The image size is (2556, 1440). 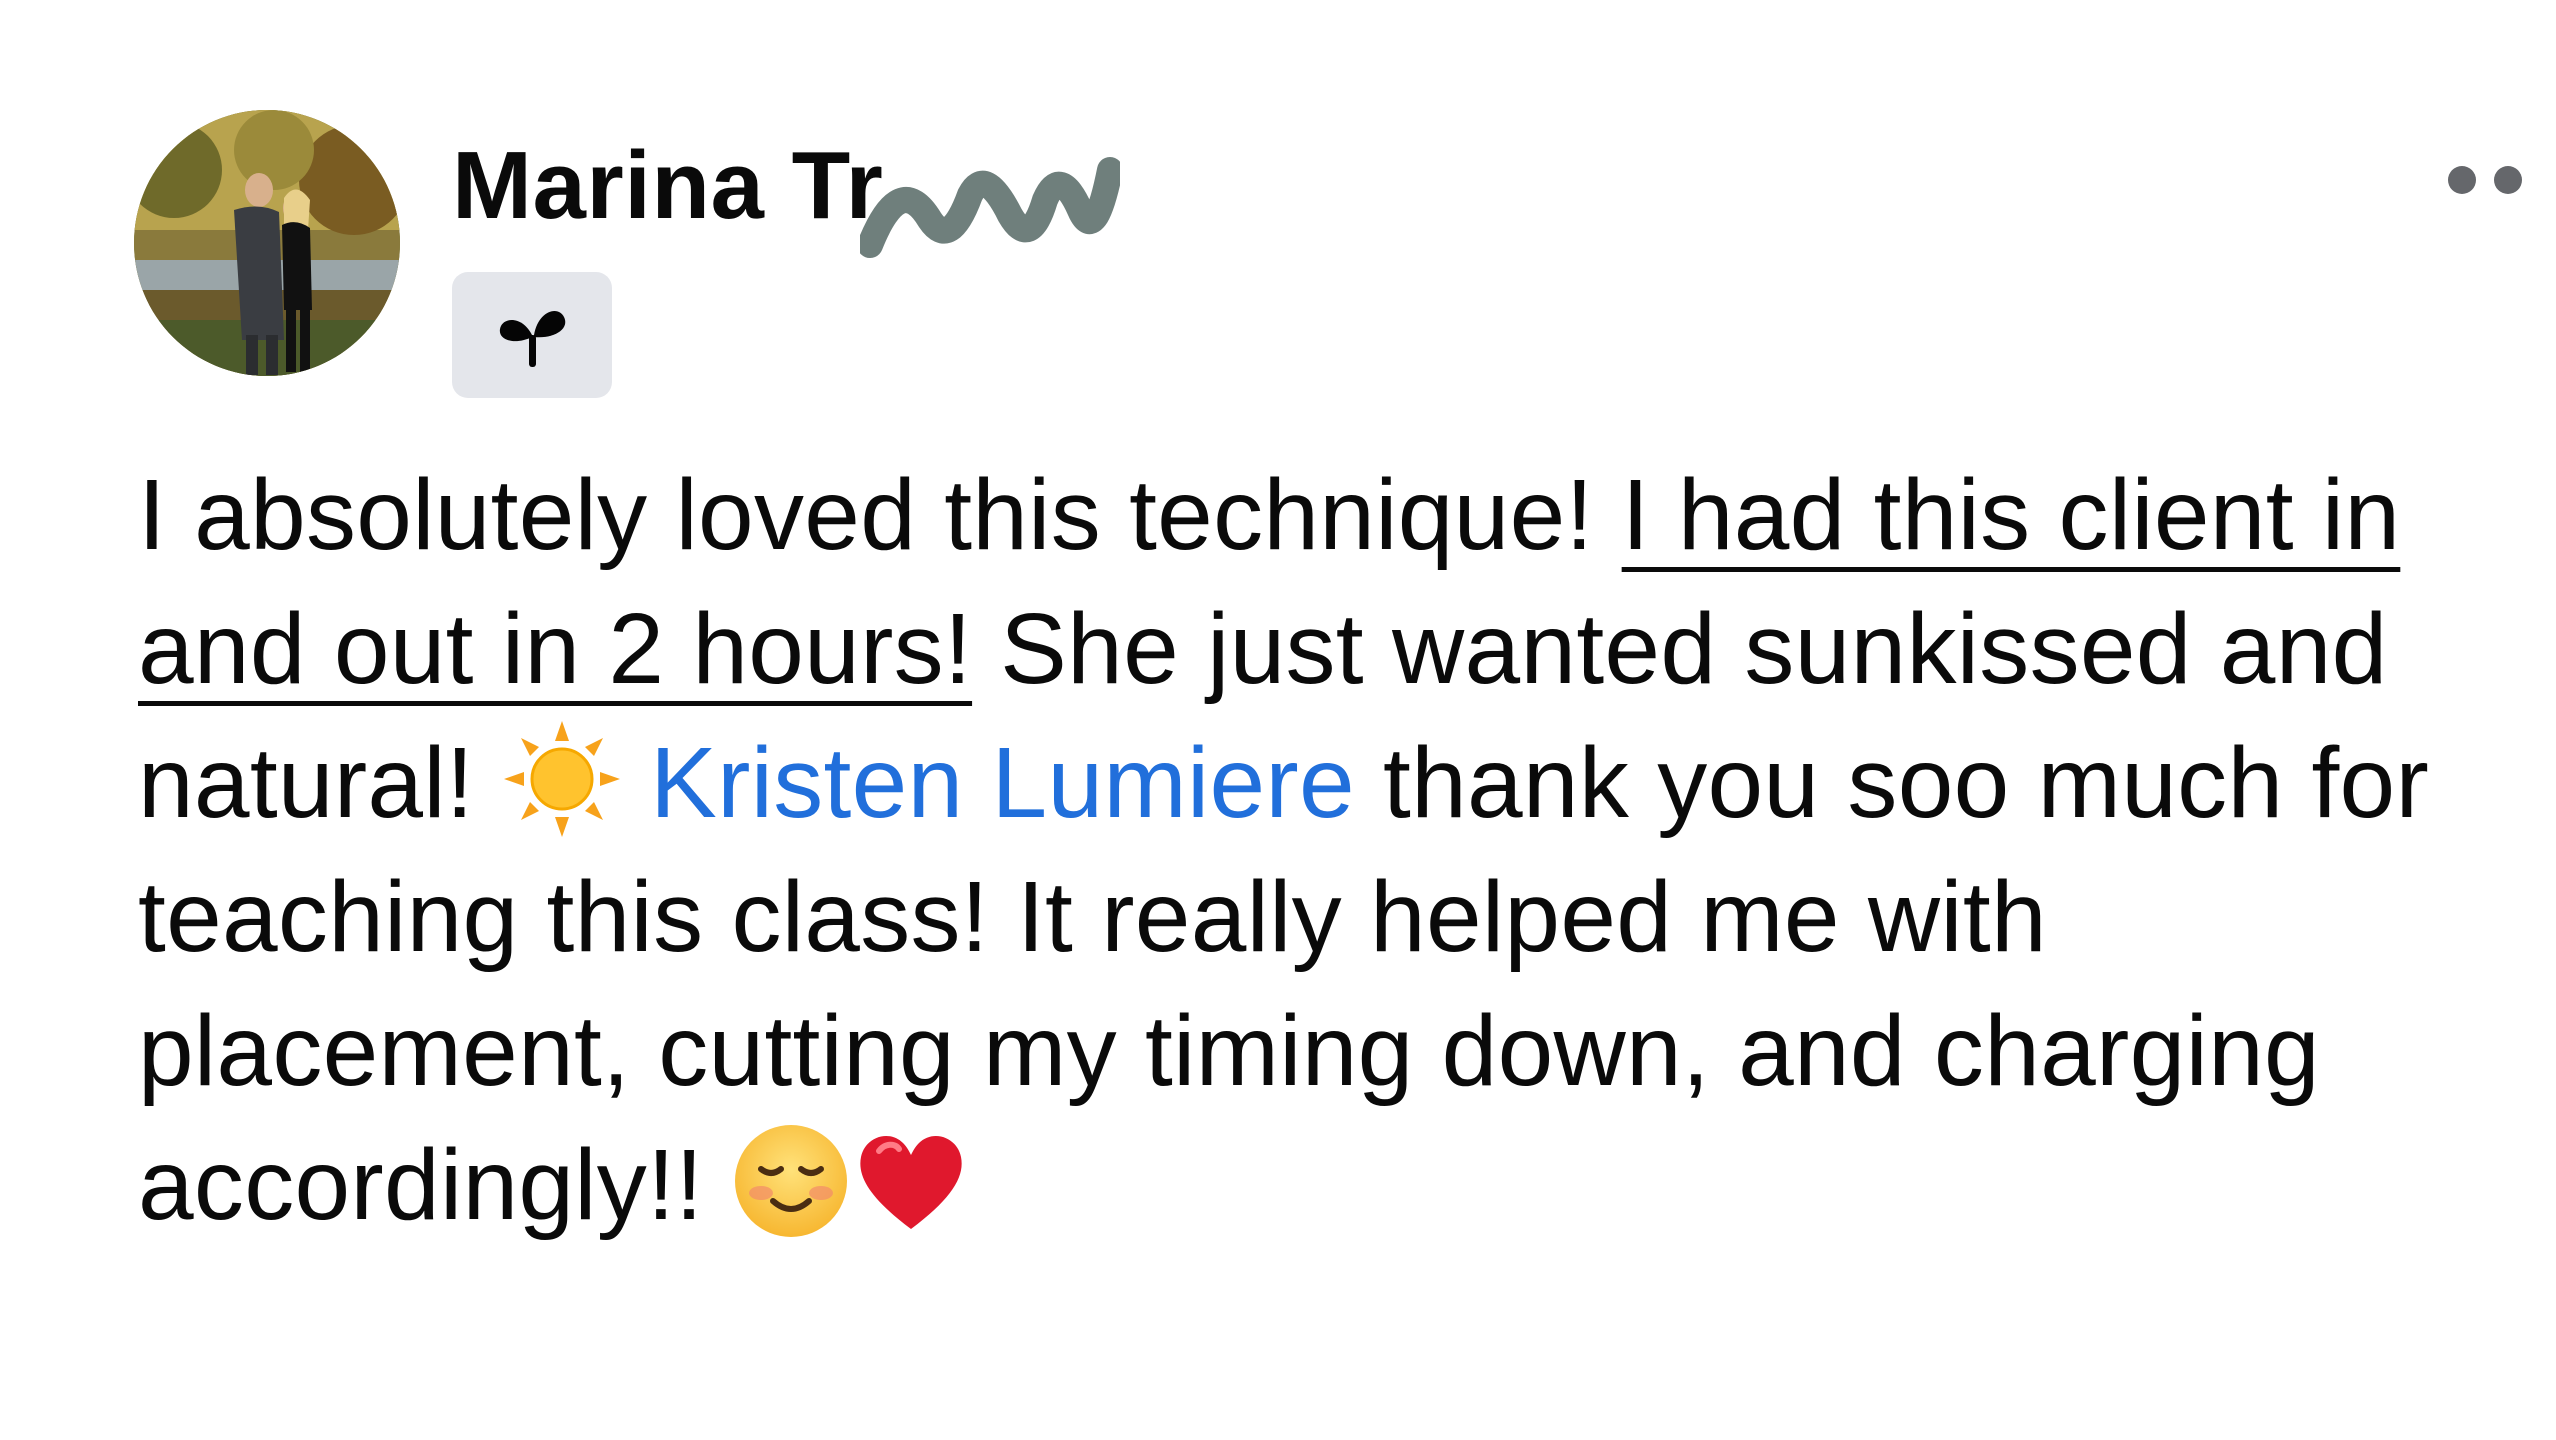 What do you see at coordinates (532, 339) in the screenshot?
I see `sprout-icon` at bounding box center [532, 339].